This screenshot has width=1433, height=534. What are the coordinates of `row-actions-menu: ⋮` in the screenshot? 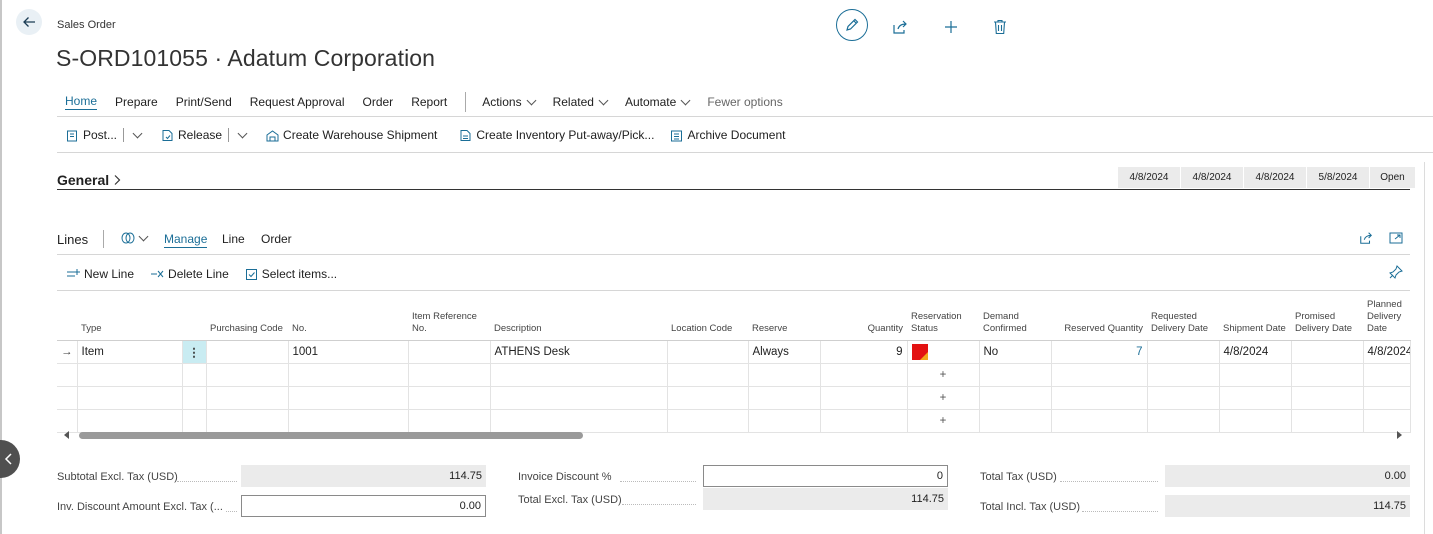 It's located at (194, 352).